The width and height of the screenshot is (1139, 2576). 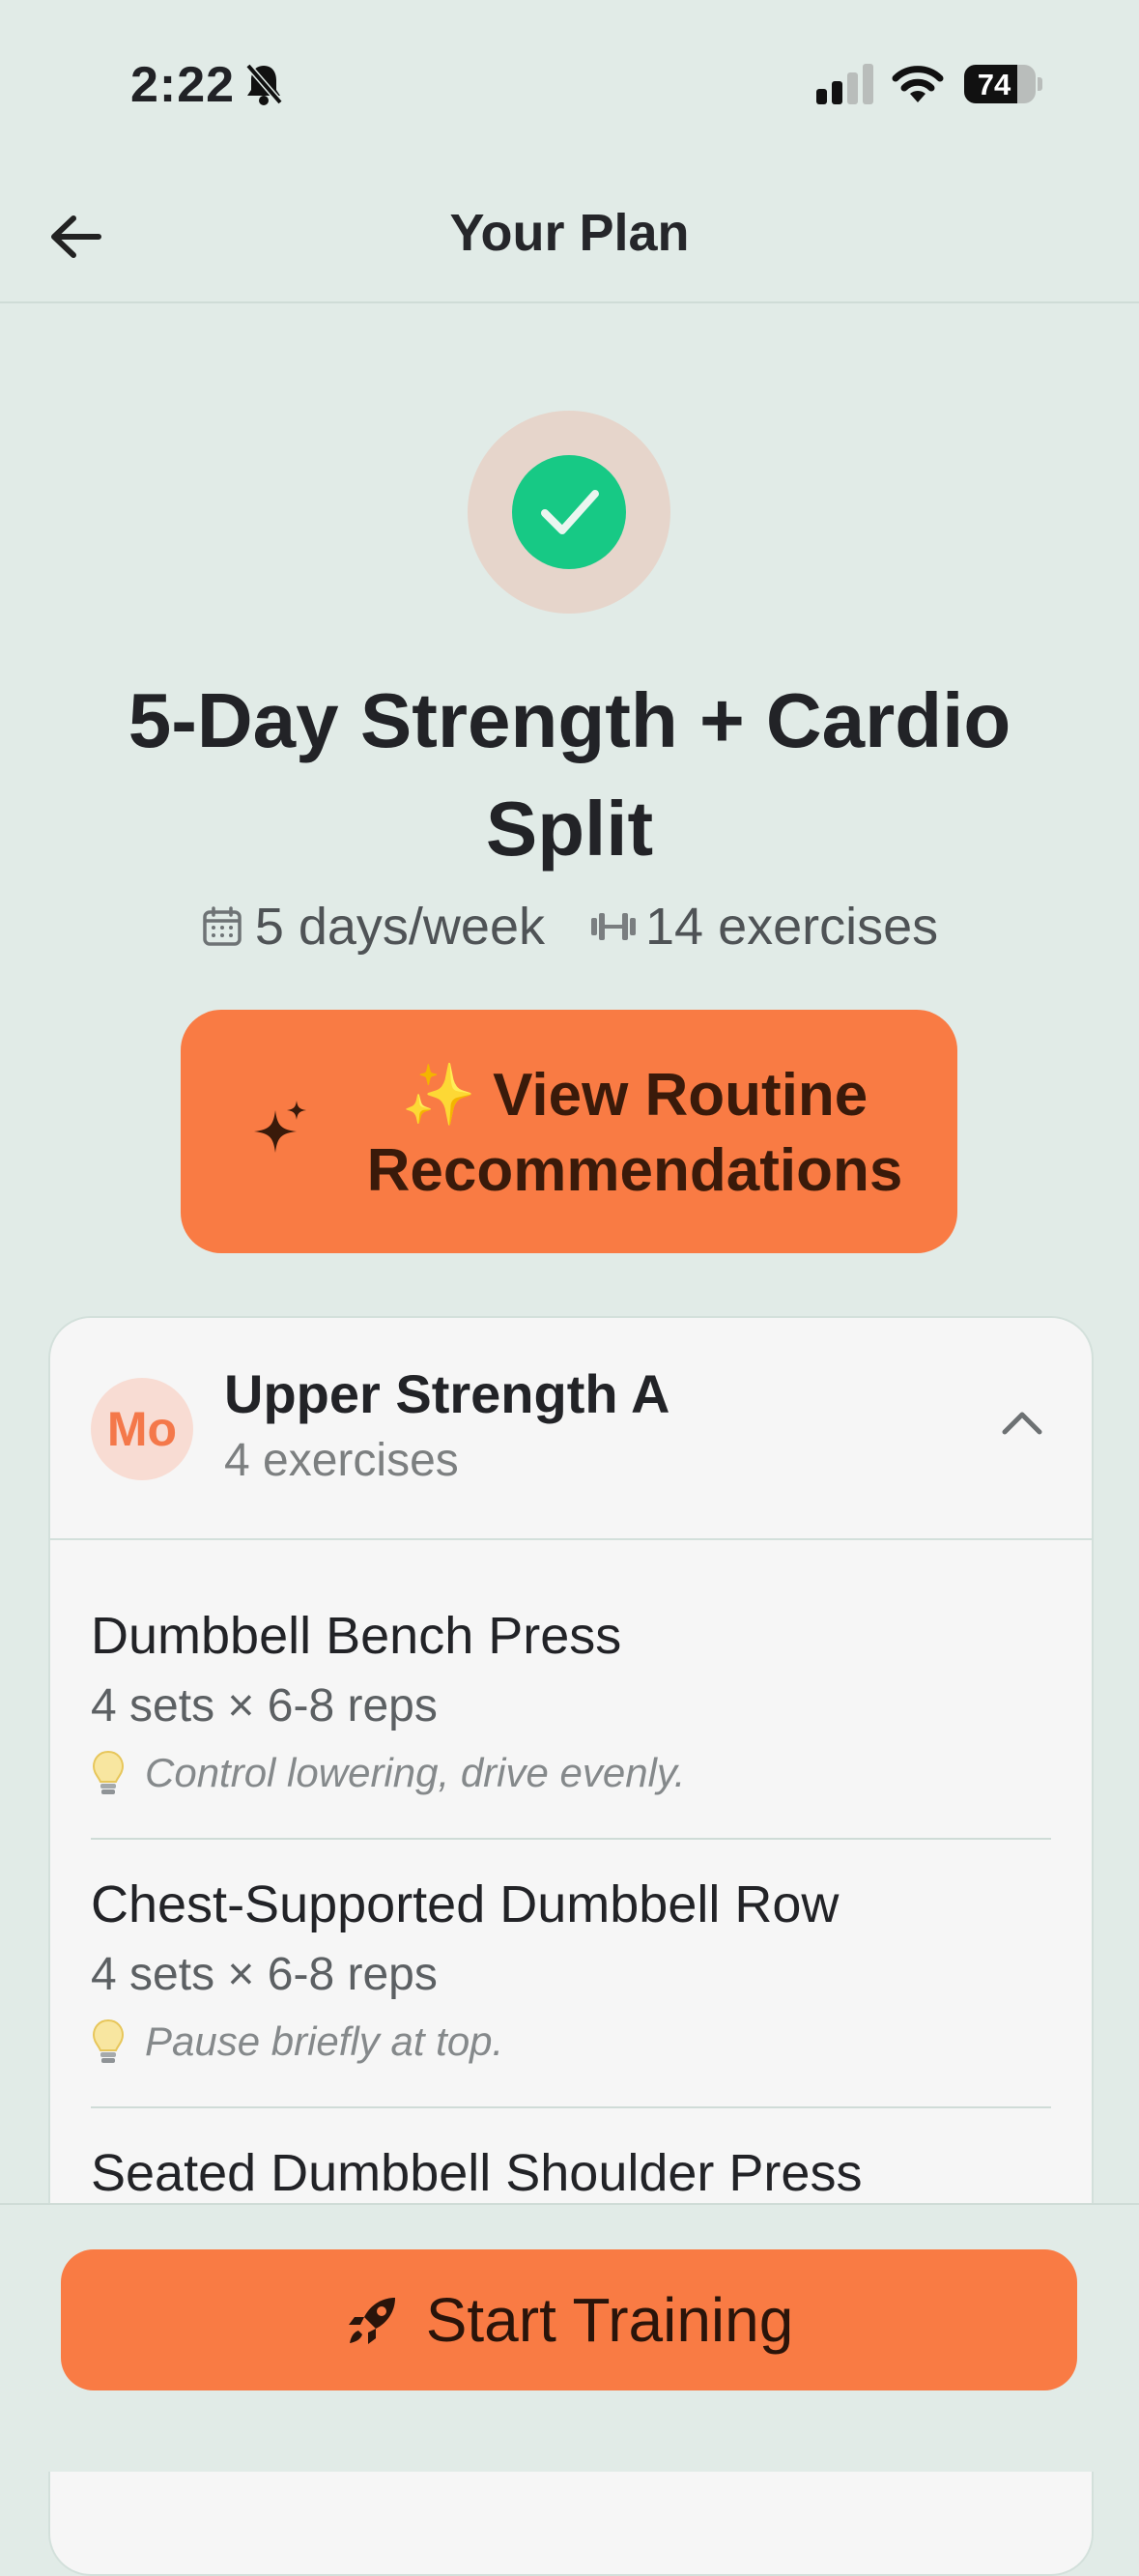 What do you see at coordinates (569, 829) in the screenshot?
I see `plan-title-line2: Split` at bounding box center [569, 829].